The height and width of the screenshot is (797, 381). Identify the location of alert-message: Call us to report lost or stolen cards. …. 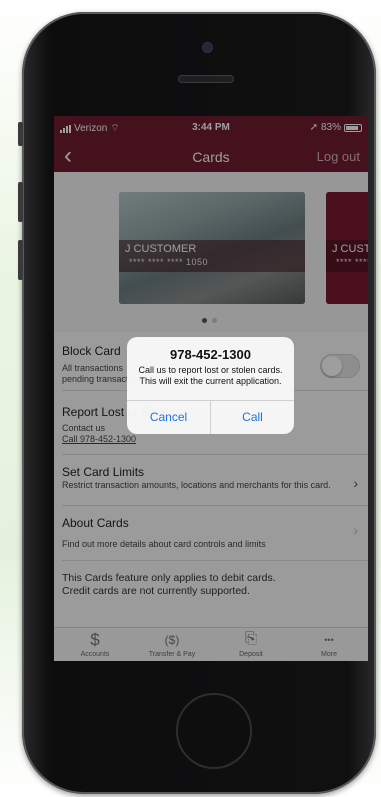
(210, 375).